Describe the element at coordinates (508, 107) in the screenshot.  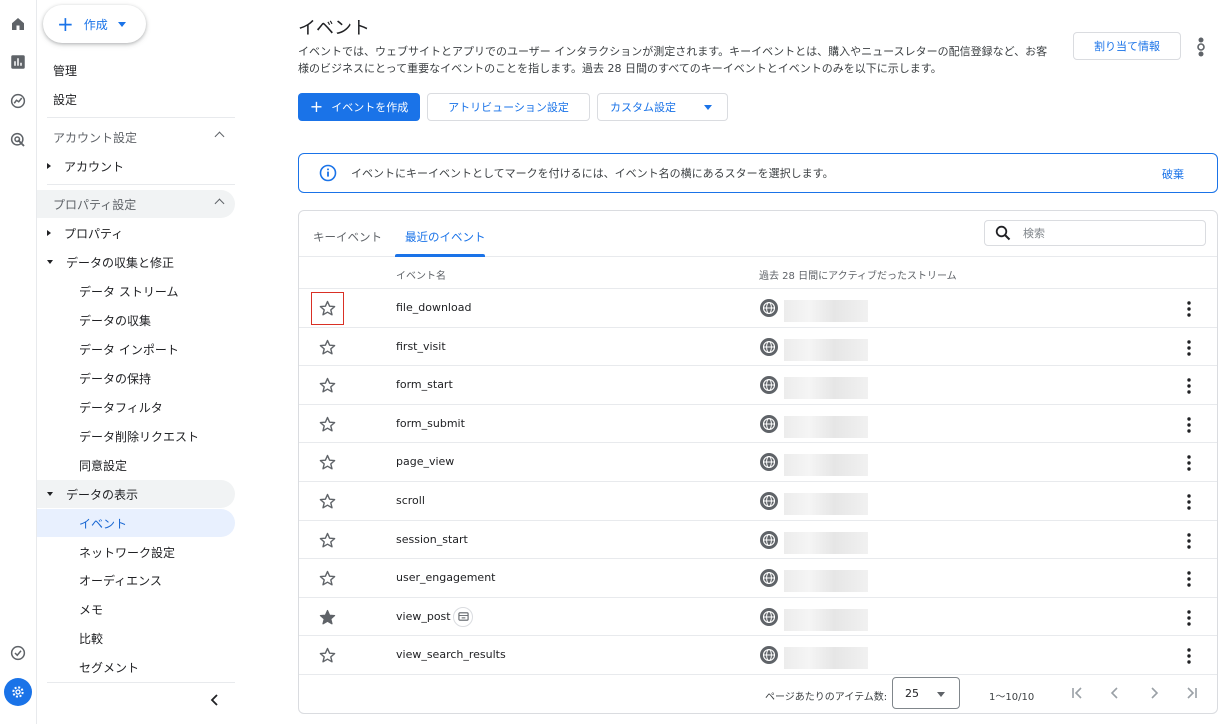
I see `attribution-settings-button: アトリビューション設定` at that location.